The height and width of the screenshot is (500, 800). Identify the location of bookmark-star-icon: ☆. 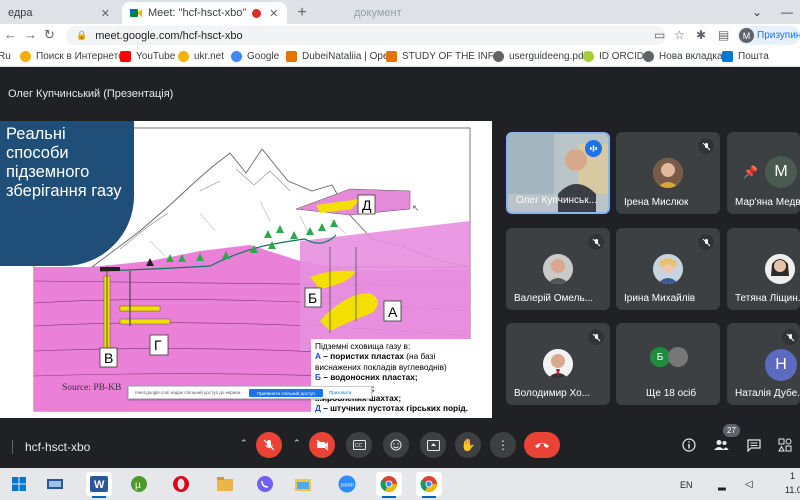
(679, 35).